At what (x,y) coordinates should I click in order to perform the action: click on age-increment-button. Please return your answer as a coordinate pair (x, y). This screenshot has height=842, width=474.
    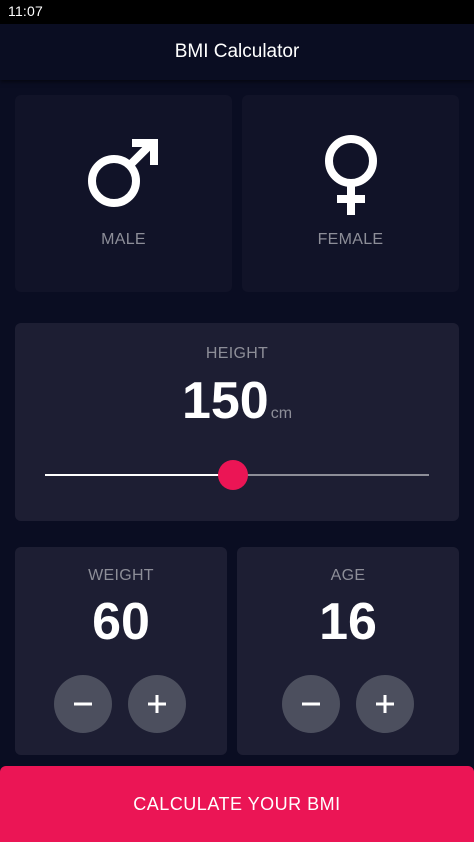
    Looking at the image, I should click on (385, 704).